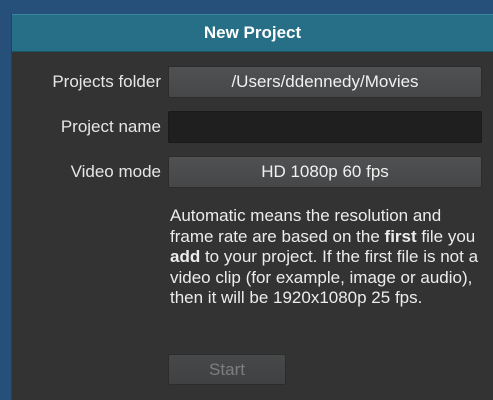 This screenshot has width=493, height=400. What do you see at coordinates (325, 127) in the screenshot?
I see `project-name-input` at bounding box center [325, 127].